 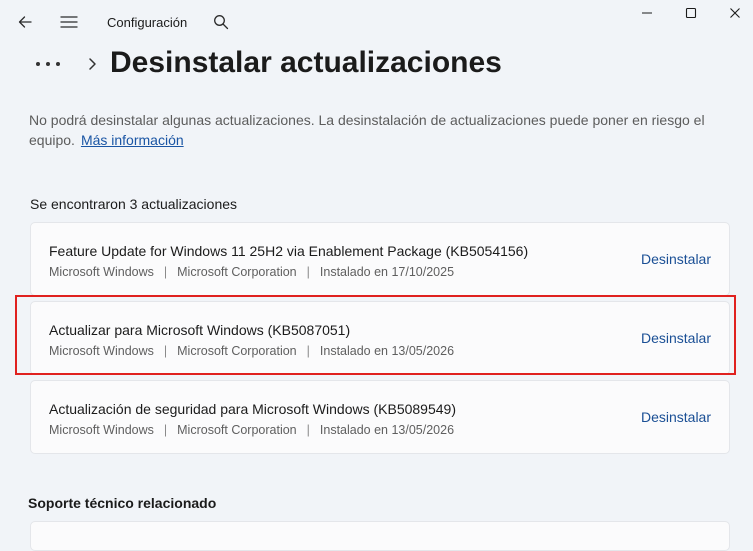 What do you see at coordinates (380, 536) in the screenshot?
I see `related-support-card` at bounding box center [380, 536].